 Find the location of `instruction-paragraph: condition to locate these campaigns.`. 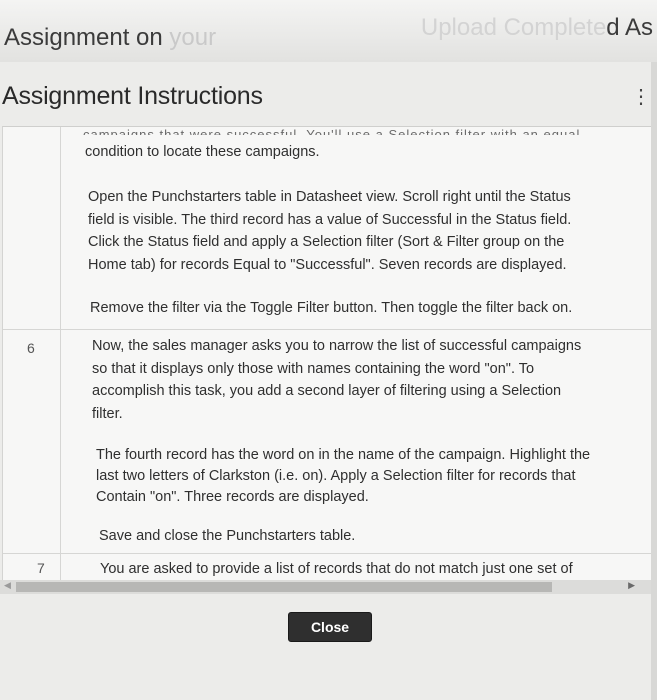

instruction-paragraph: condition to locate these campaigns. is located at coordinates (202, 152).